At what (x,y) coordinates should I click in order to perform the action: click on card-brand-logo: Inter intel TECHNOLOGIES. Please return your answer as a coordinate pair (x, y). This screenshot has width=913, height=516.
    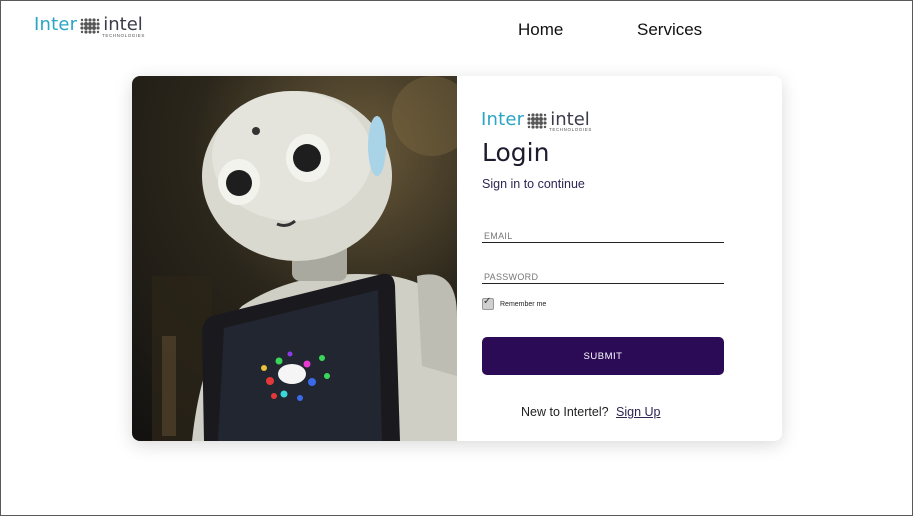
    Looking at the image, I should click on (536, 120).